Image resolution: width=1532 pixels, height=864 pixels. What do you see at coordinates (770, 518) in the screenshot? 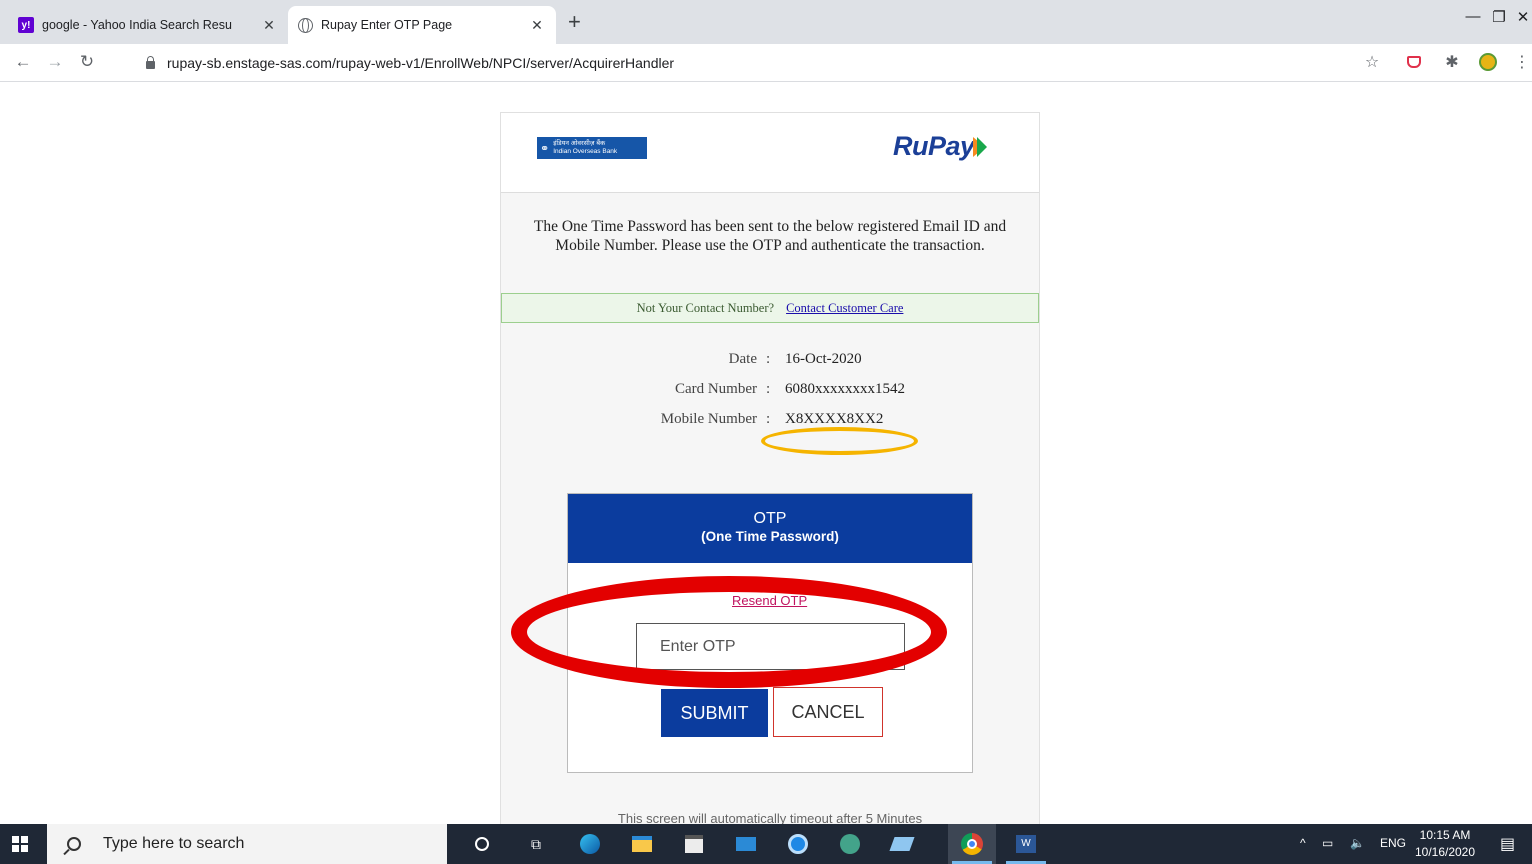
I see `otp-title: OTP` at bounding box center [770, 518].